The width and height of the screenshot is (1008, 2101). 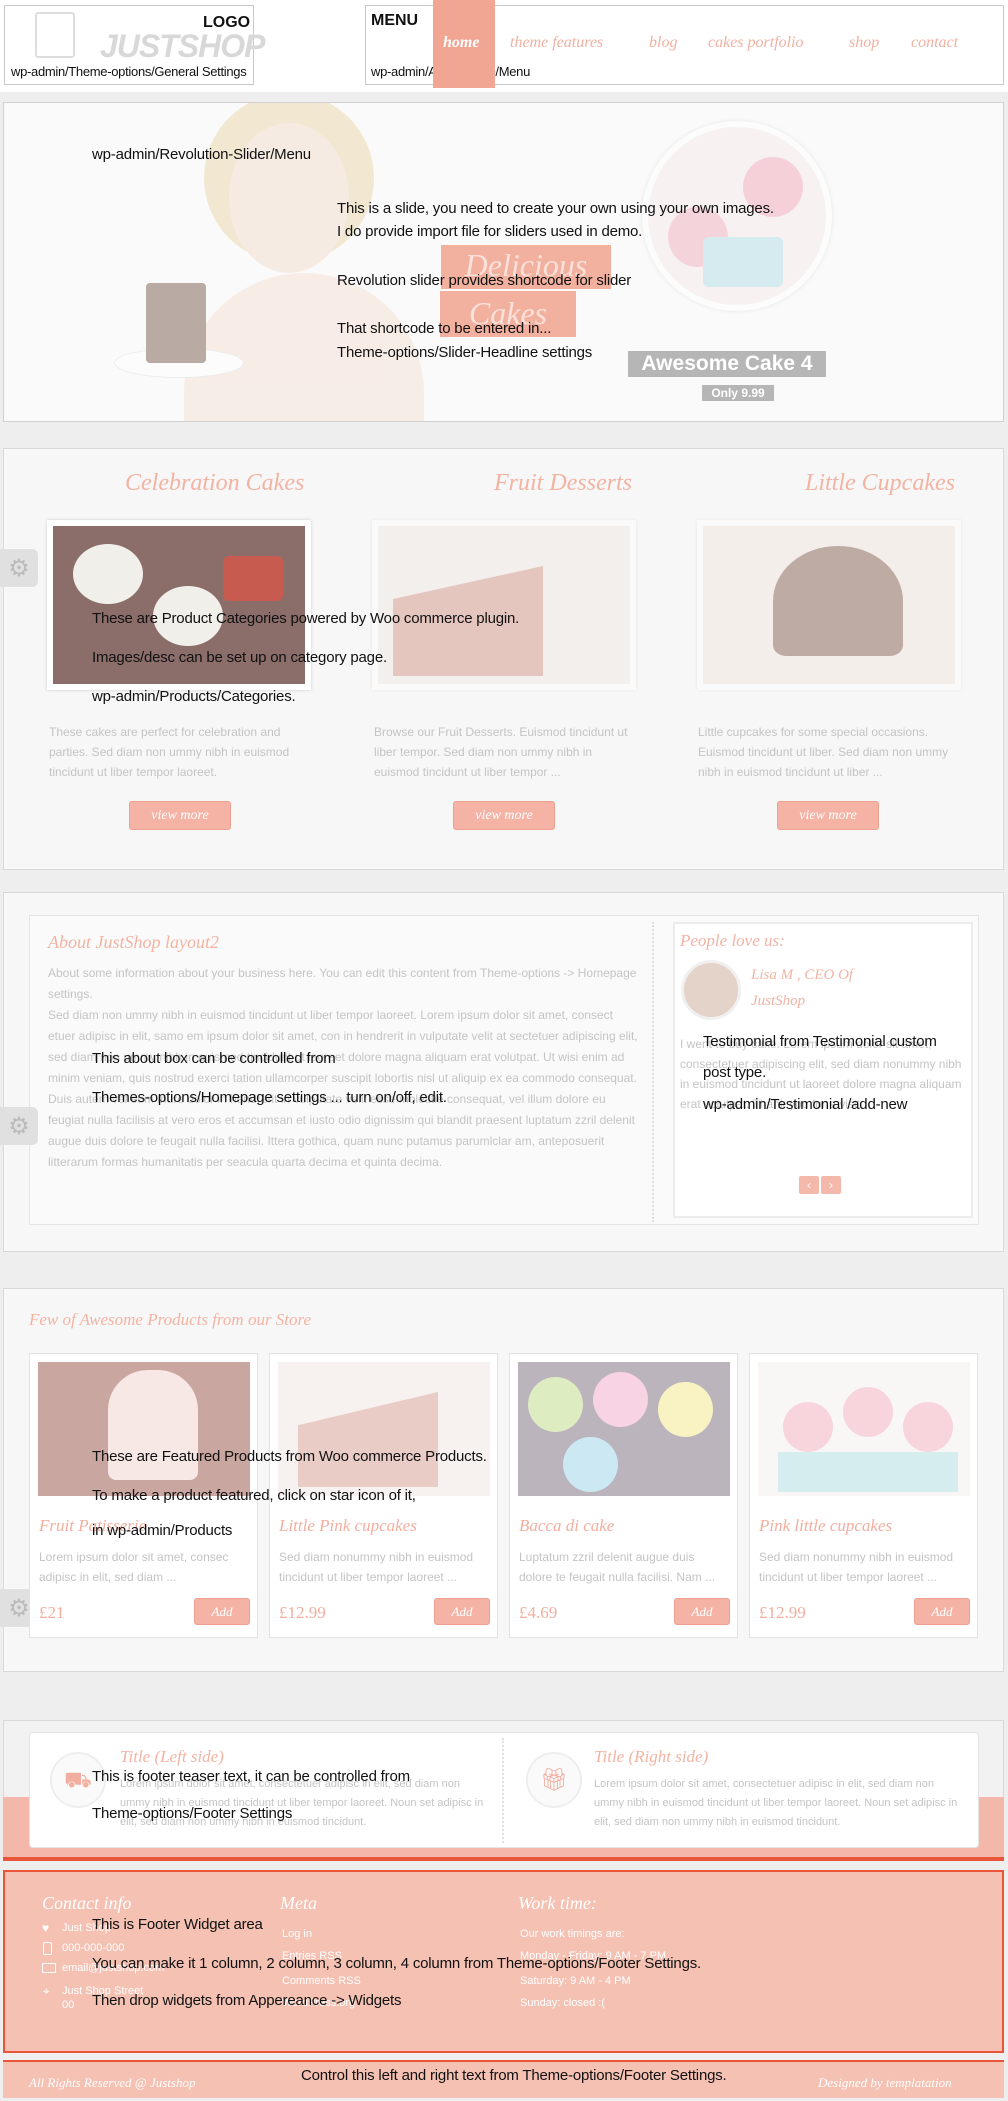 I want to click on cake-slice, so click(x=176, y=323).